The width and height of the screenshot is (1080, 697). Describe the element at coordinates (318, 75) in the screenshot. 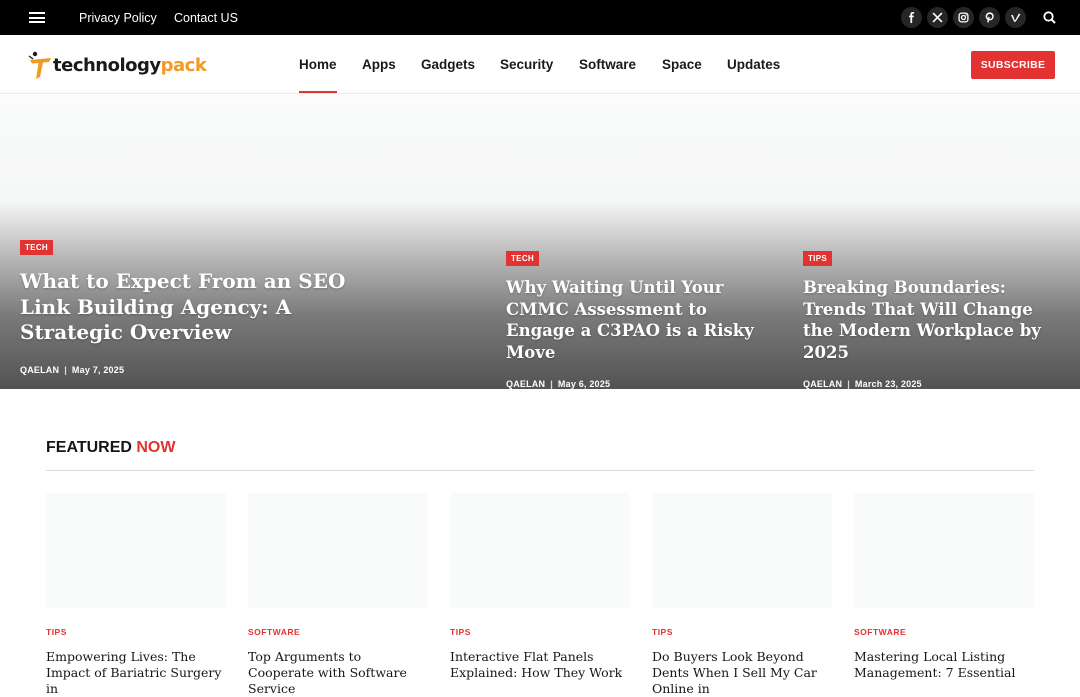

I see `nav-home: Home` at that location.